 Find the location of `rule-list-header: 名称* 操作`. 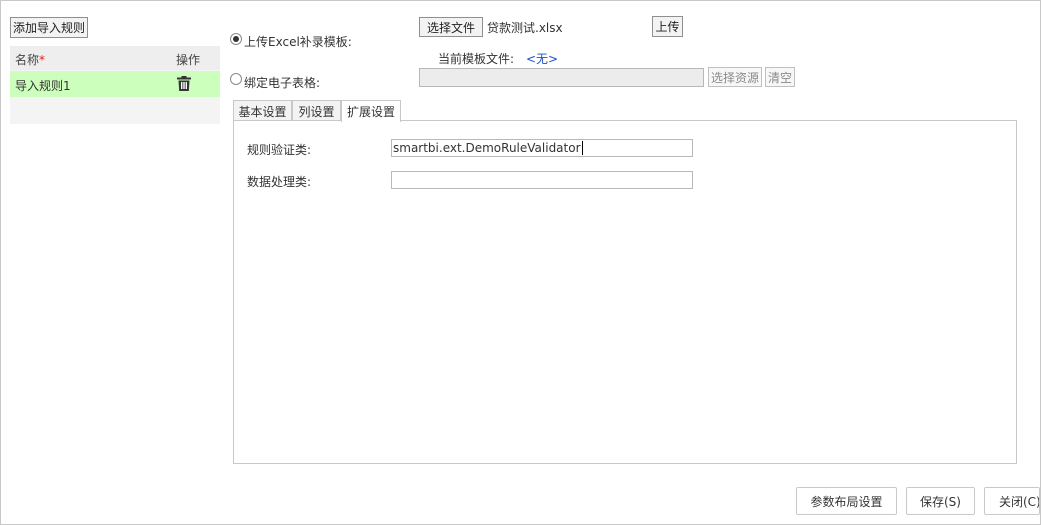

rule-list-header: 名称* 操作 is located at coordinates (115, 58).